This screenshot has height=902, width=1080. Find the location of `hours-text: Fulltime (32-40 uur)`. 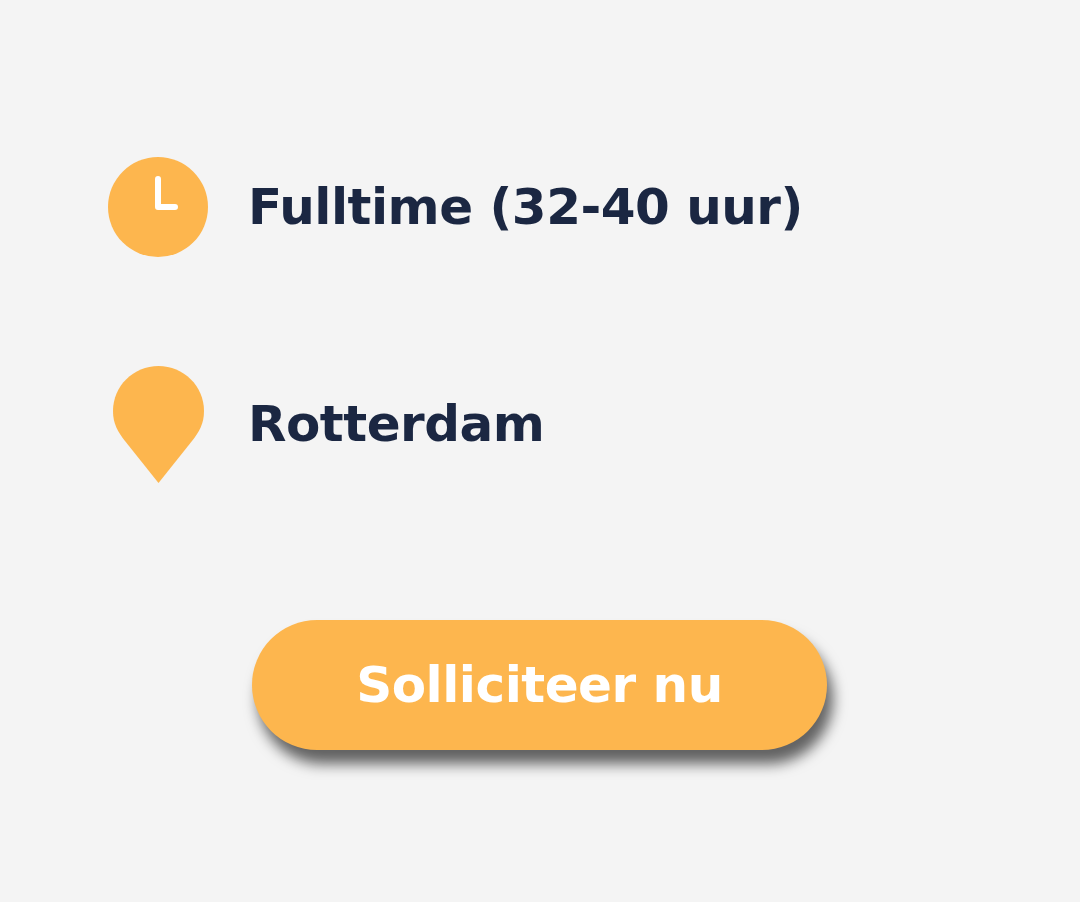

hours-text: Fulltime (32-40 uur) is located at coordinates (525, 207).